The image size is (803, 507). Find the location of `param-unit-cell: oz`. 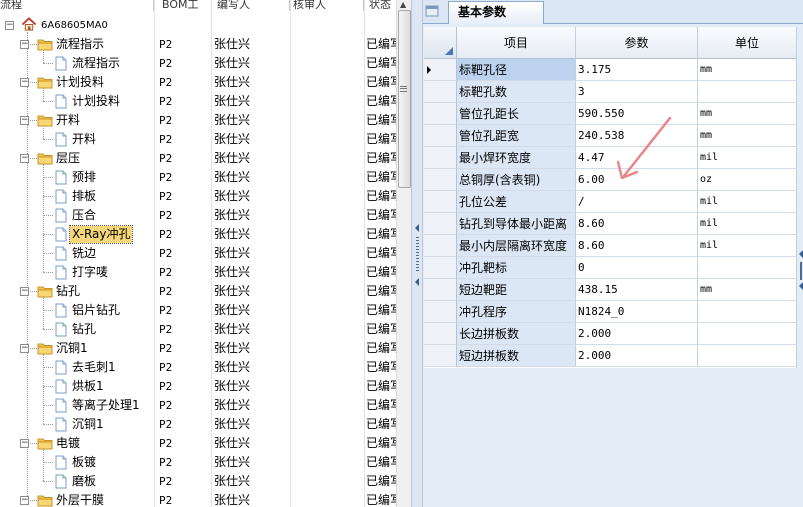

param-unit-cell: oz is located at coordinates (747, 180).